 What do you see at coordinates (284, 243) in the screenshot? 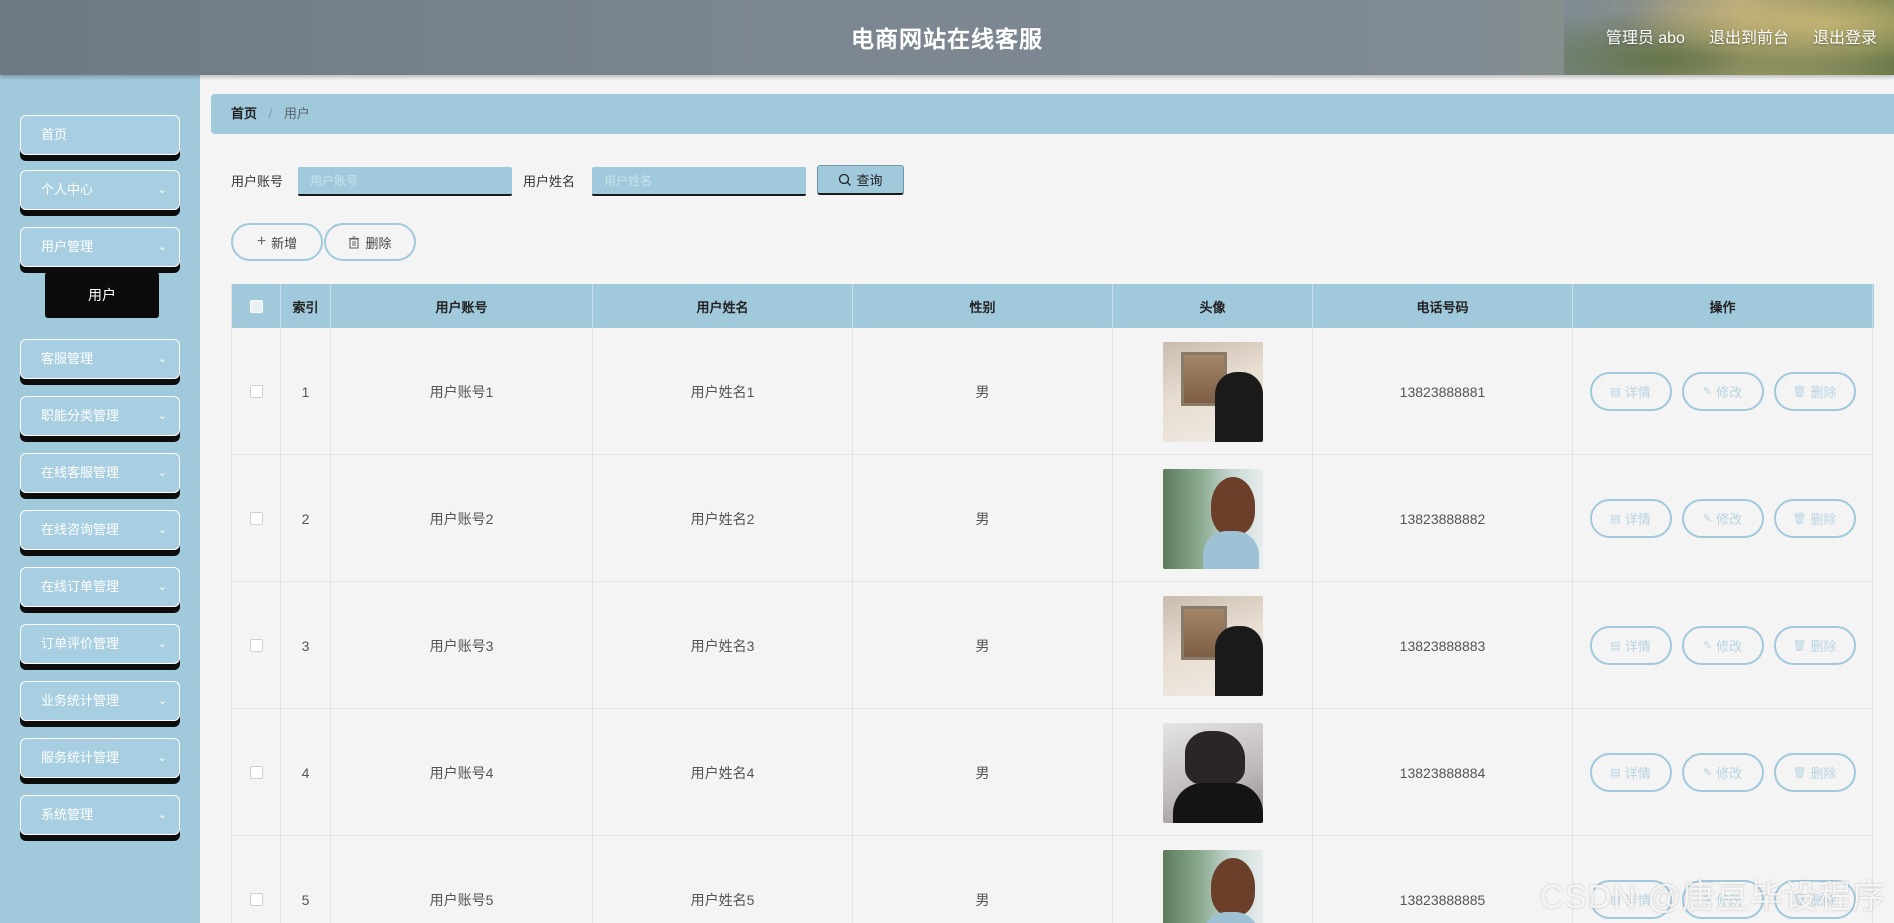
I see `add-button-label: 新增` at bounding box center [284, 243].